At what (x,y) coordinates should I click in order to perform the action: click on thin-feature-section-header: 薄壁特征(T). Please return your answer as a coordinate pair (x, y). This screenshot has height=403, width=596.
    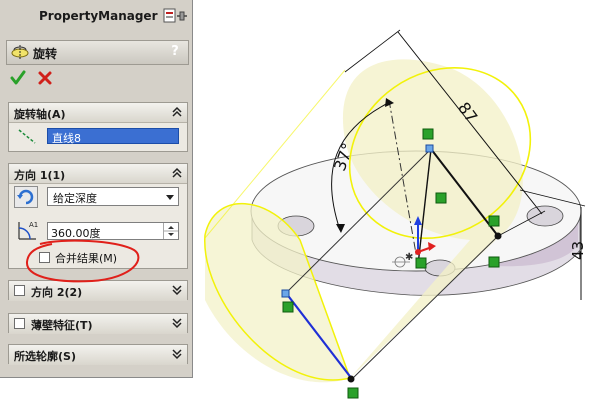
    Looking at the image, I should click on (98, 324).